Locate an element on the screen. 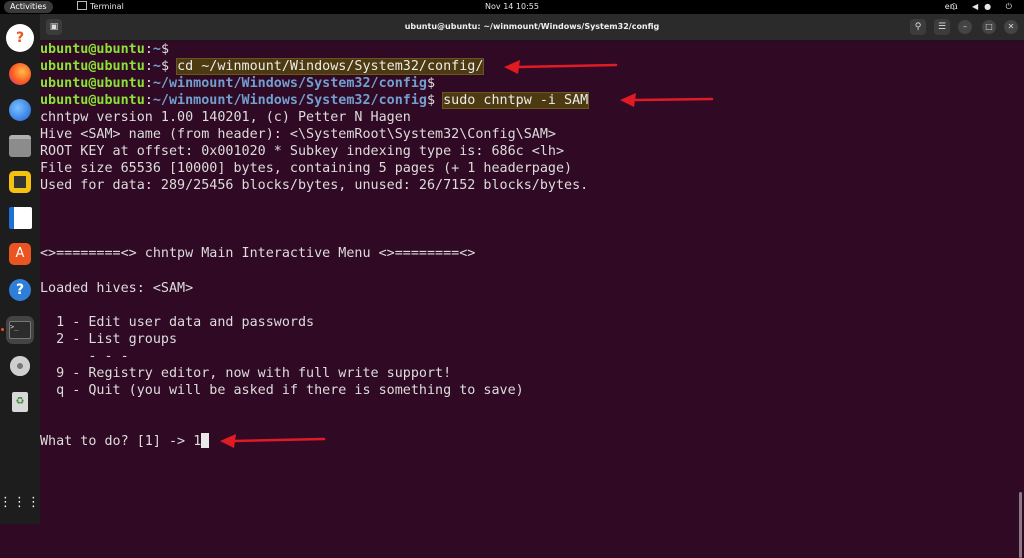 The width and height of the screenshot is (1024, 558). command-text: cd ~/winmount/Windows/System32/config/ is located at coordinates (330, 66).